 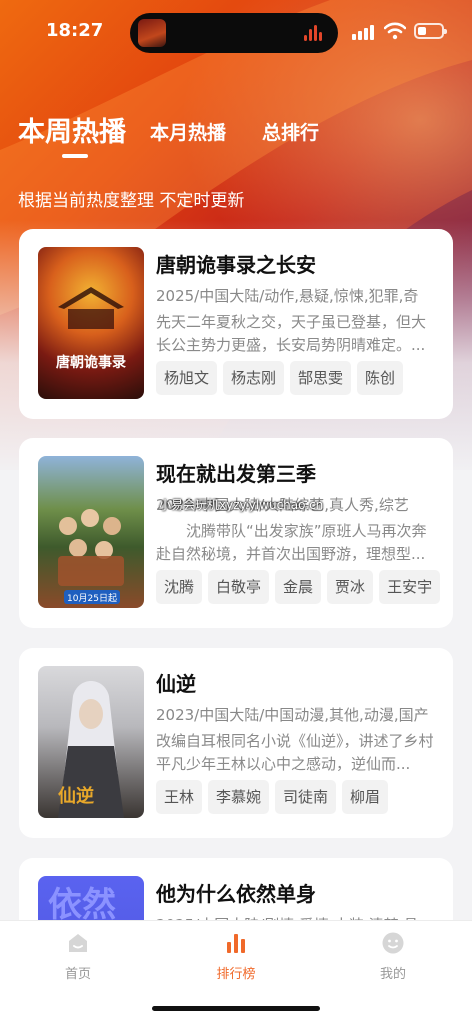 What do you see at coordinates (236, 956) in the screenshot?
I see `nav-ranking: 排行榜` at bounding box center [236, 956].